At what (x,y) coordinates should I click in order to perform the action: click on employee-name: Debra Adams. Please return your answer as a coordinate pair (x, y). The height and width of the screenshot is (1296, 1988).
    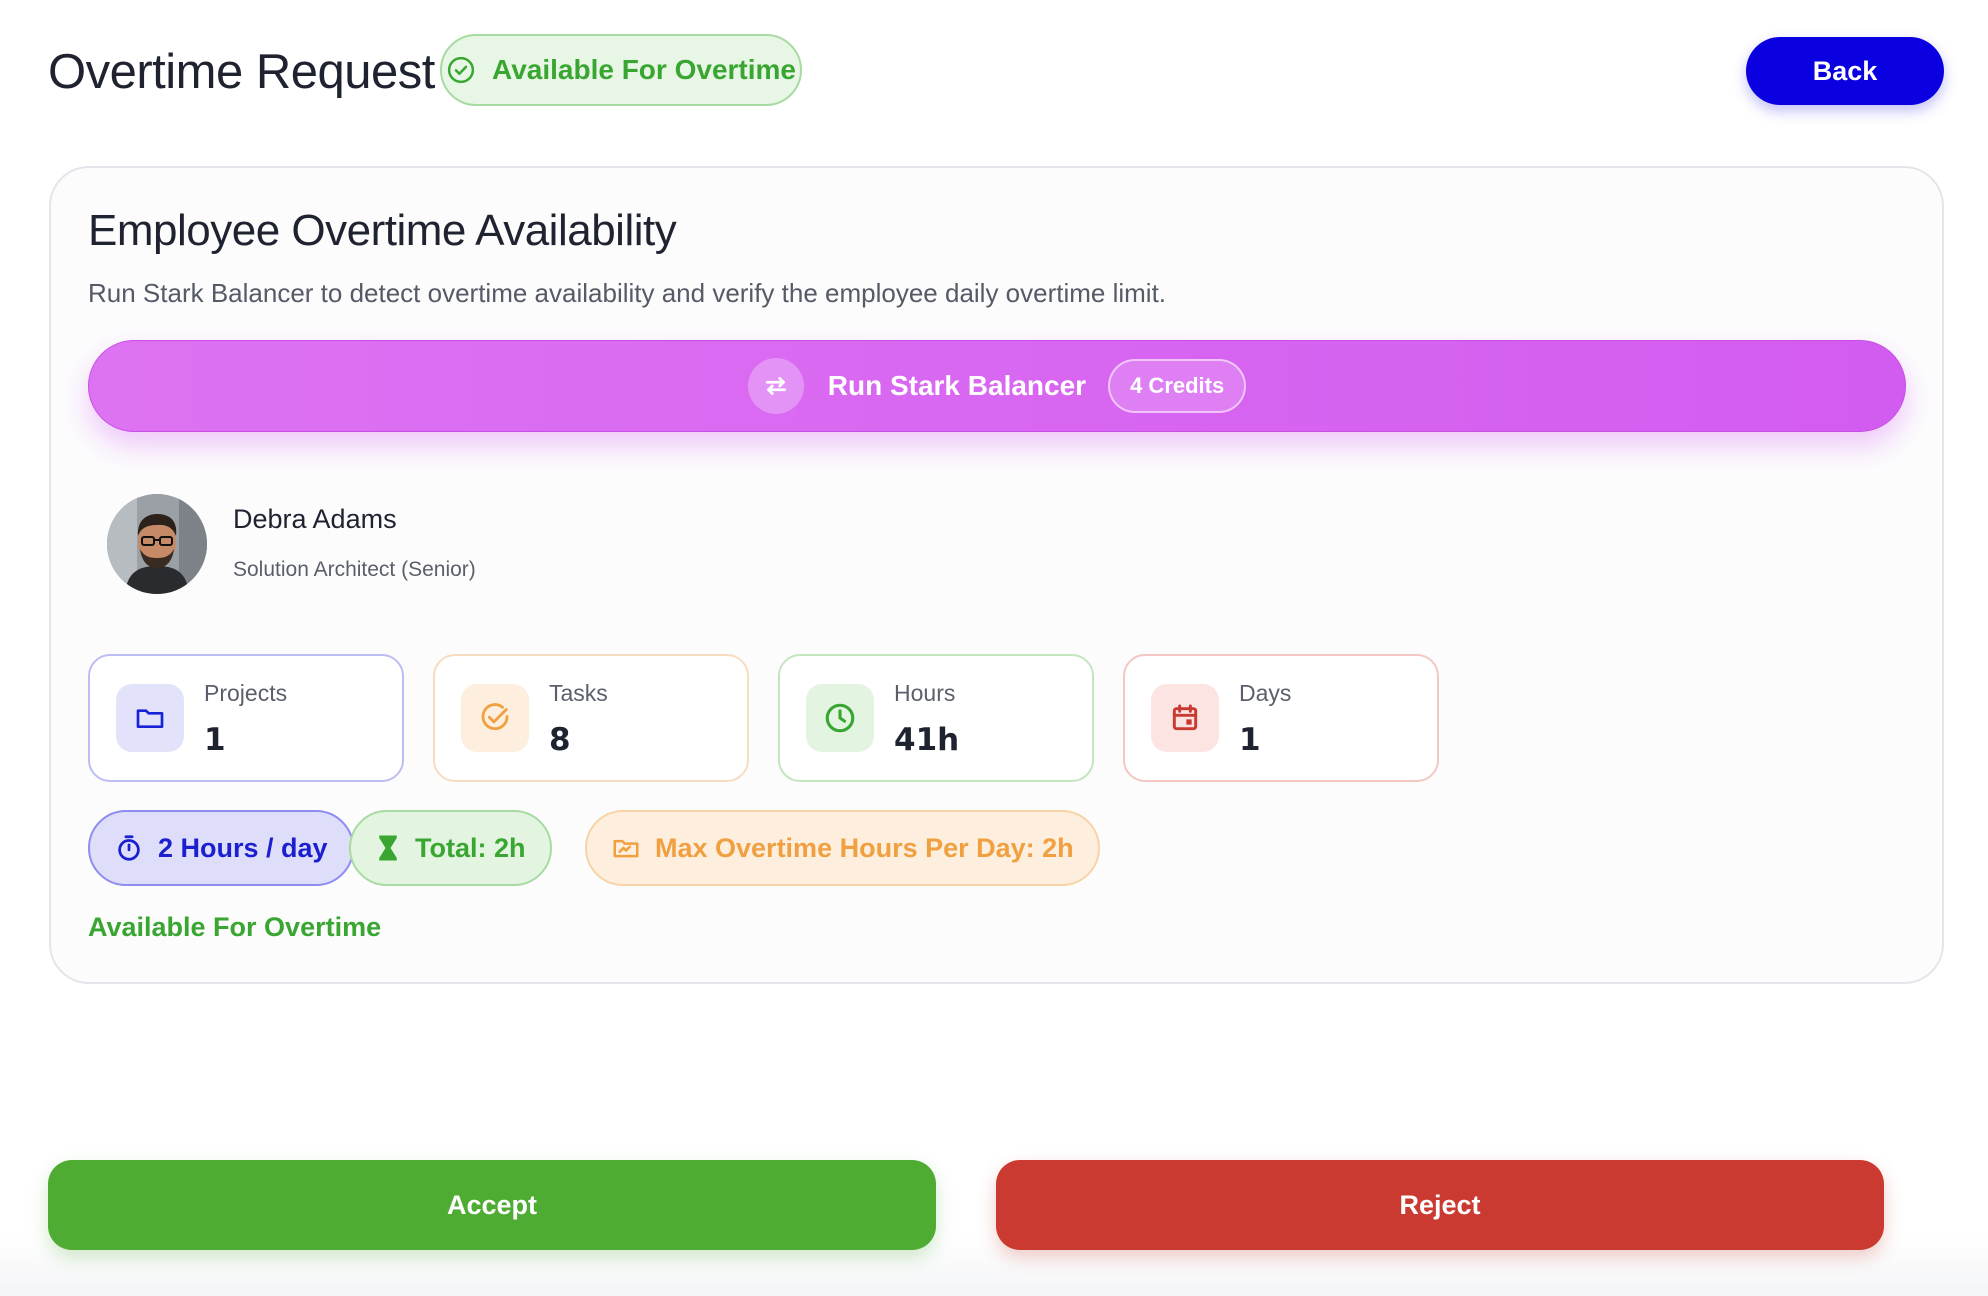
    Looking at the image, I should click on (315, 519).